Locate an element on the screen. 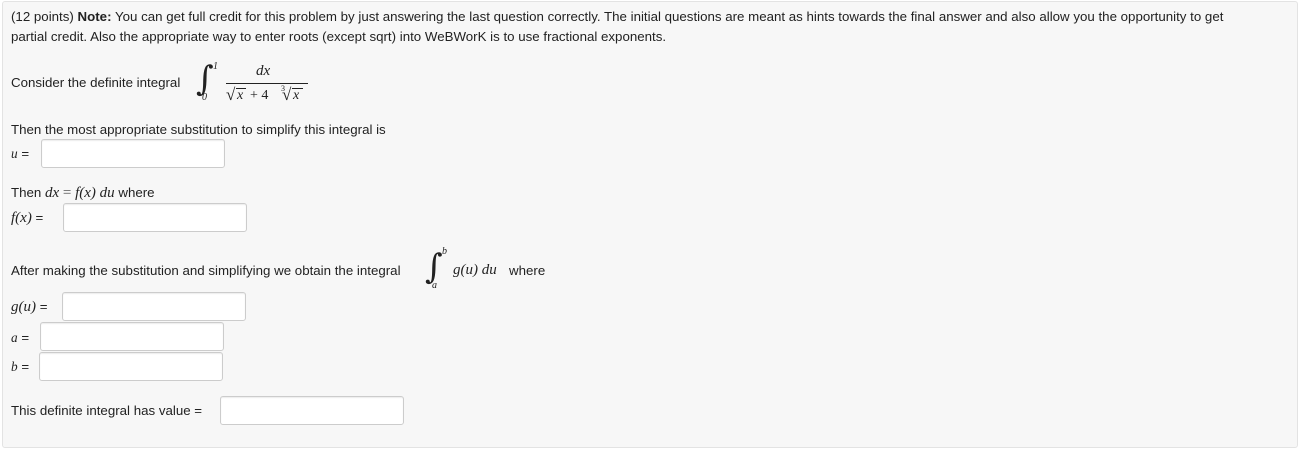 The width and height of the screenshot is (1306, 457). dx-lhs: dx is located at coordinates (52, 193).